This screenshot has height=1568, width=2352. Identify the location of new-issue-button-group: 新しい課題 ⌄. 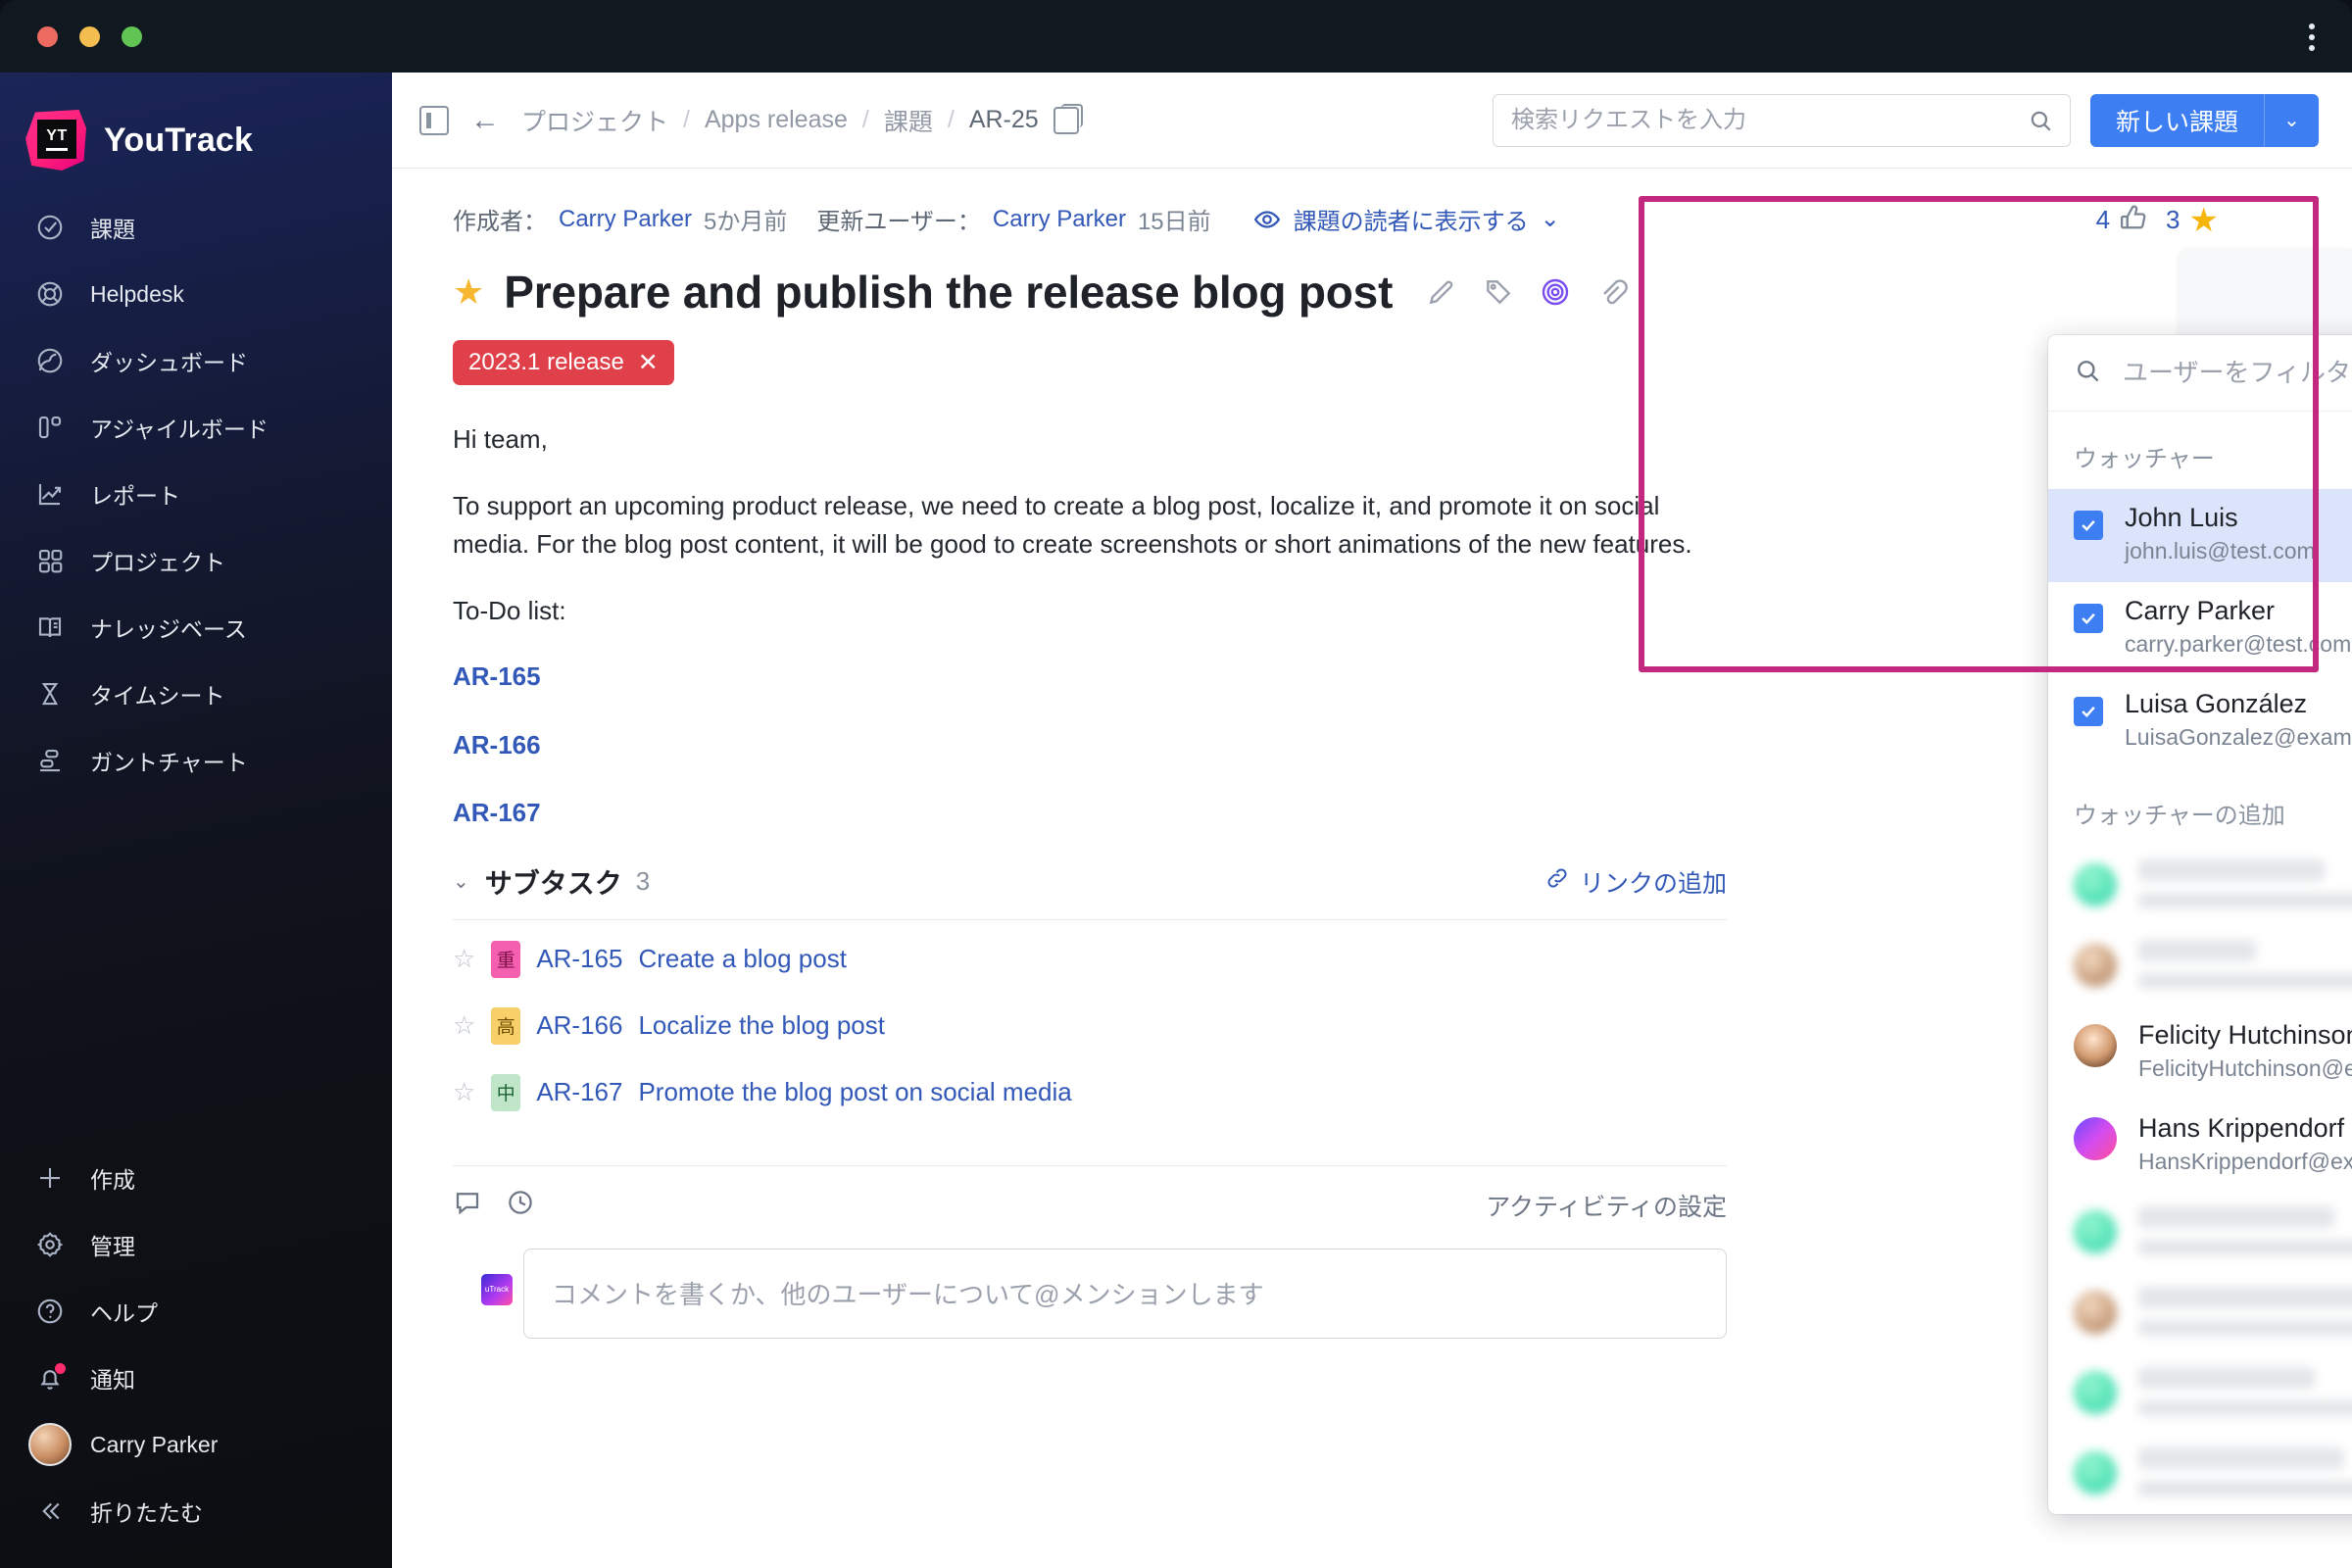
(2204, 120).